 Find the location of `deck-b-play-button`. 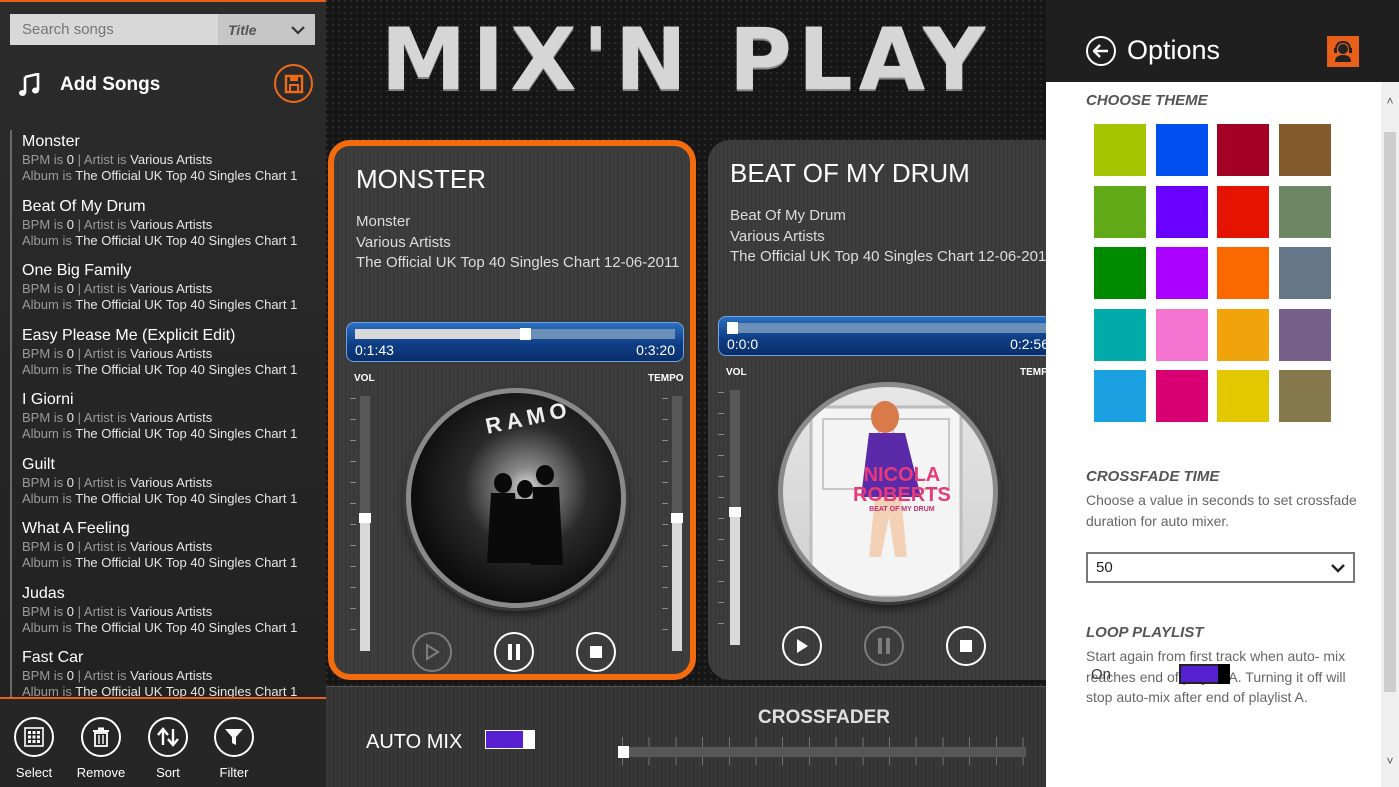

deck-b-play-button is located at coordinates (802, 646).